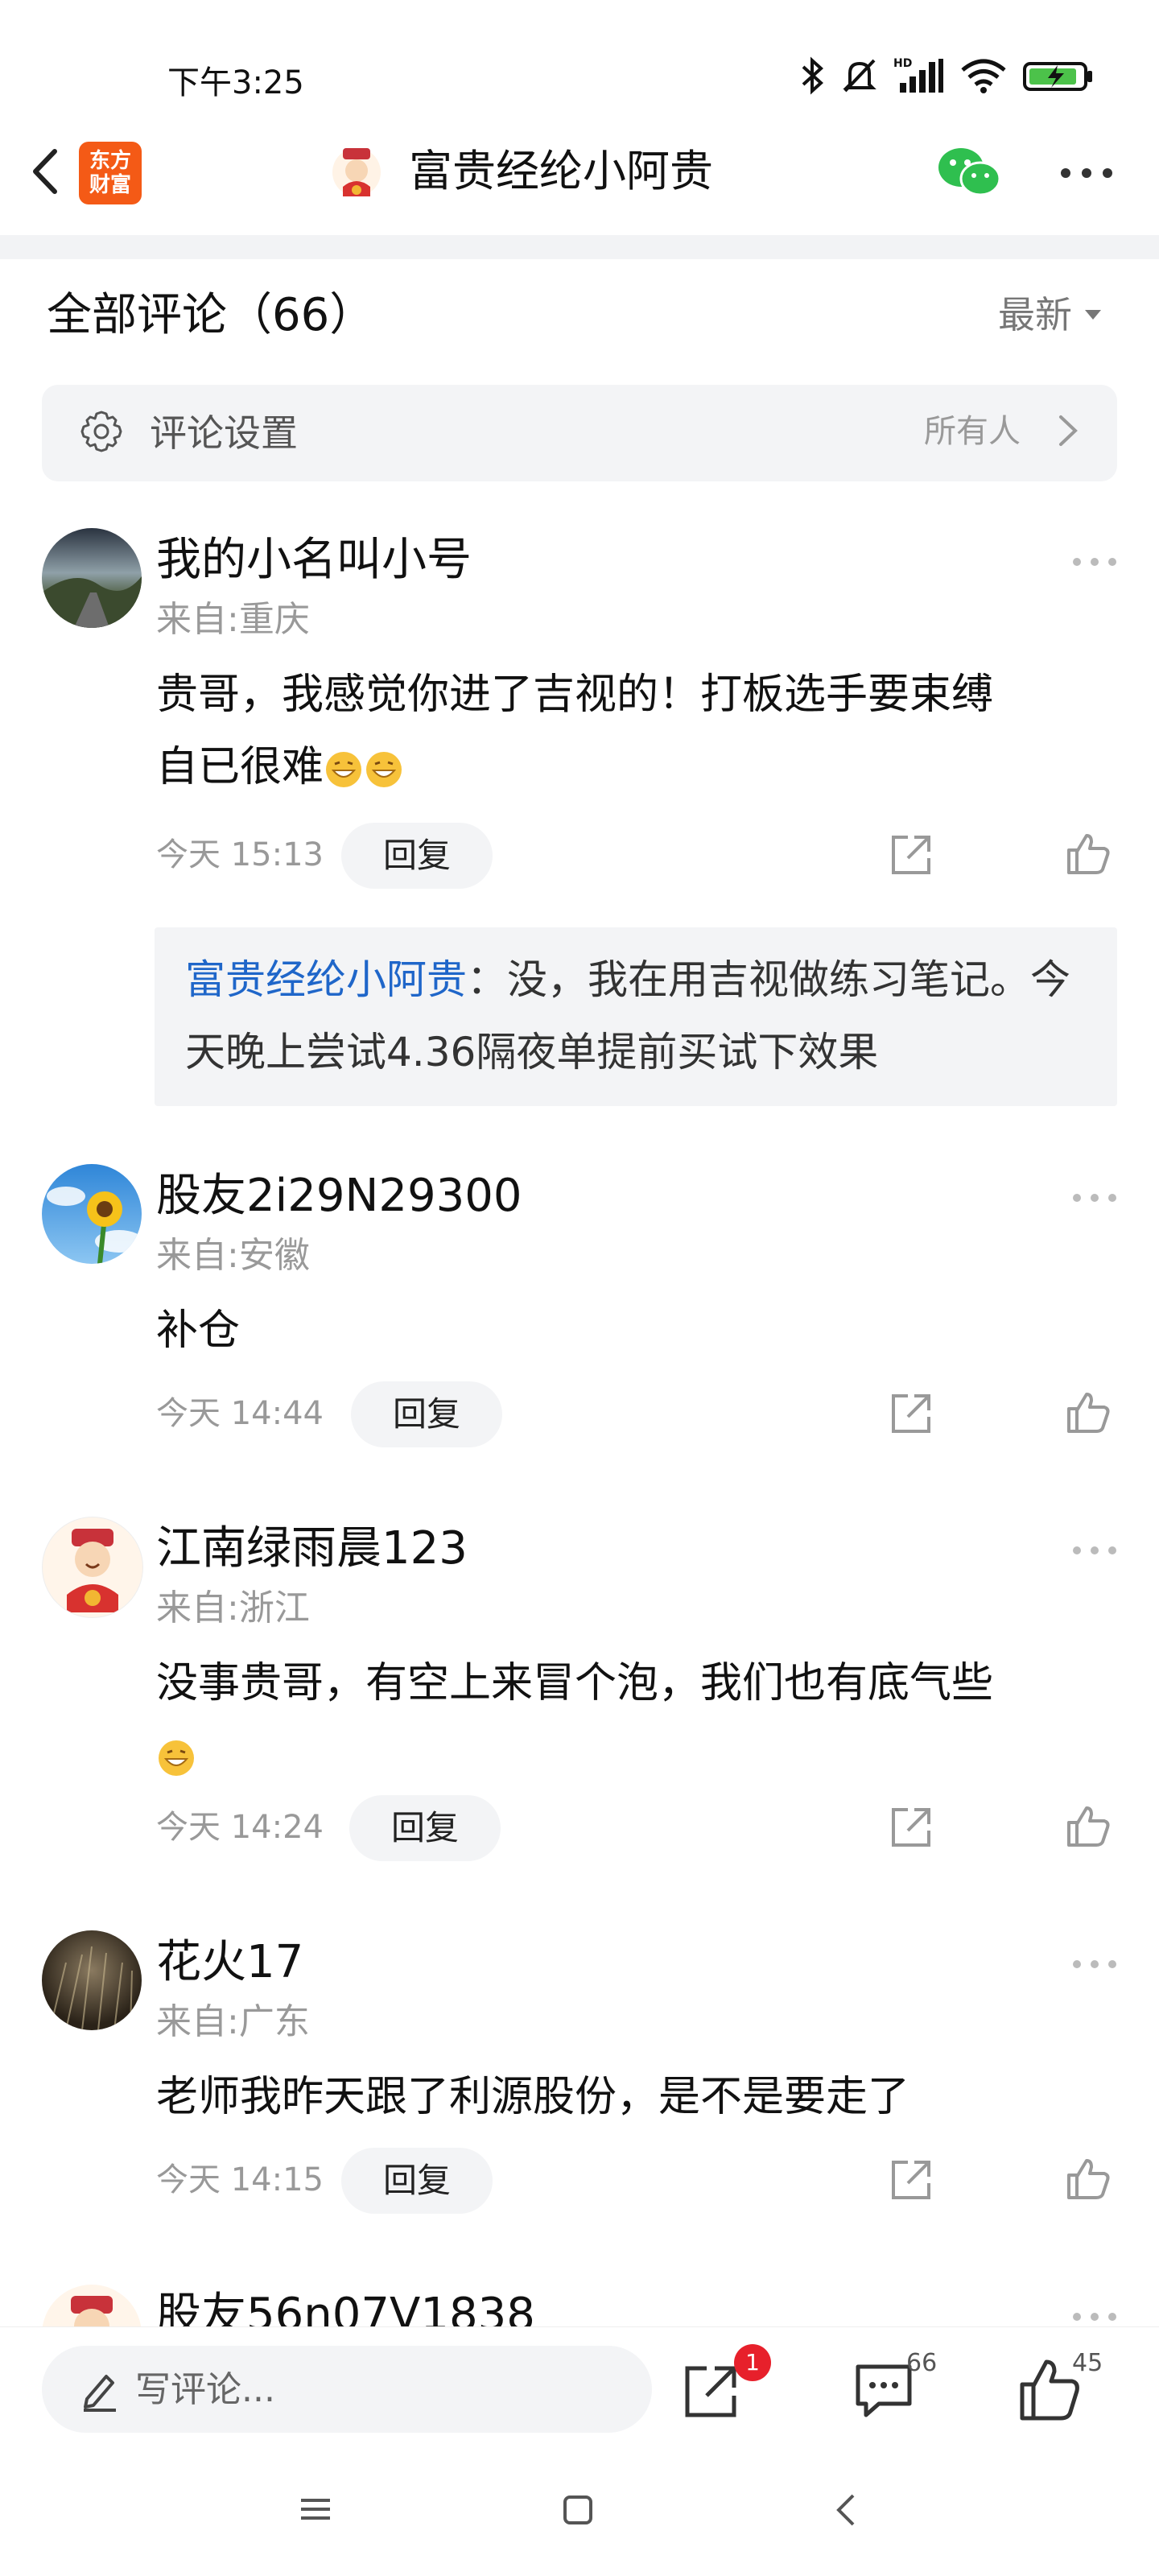  I want to click on author-avatar-icon, so click(356, 171).